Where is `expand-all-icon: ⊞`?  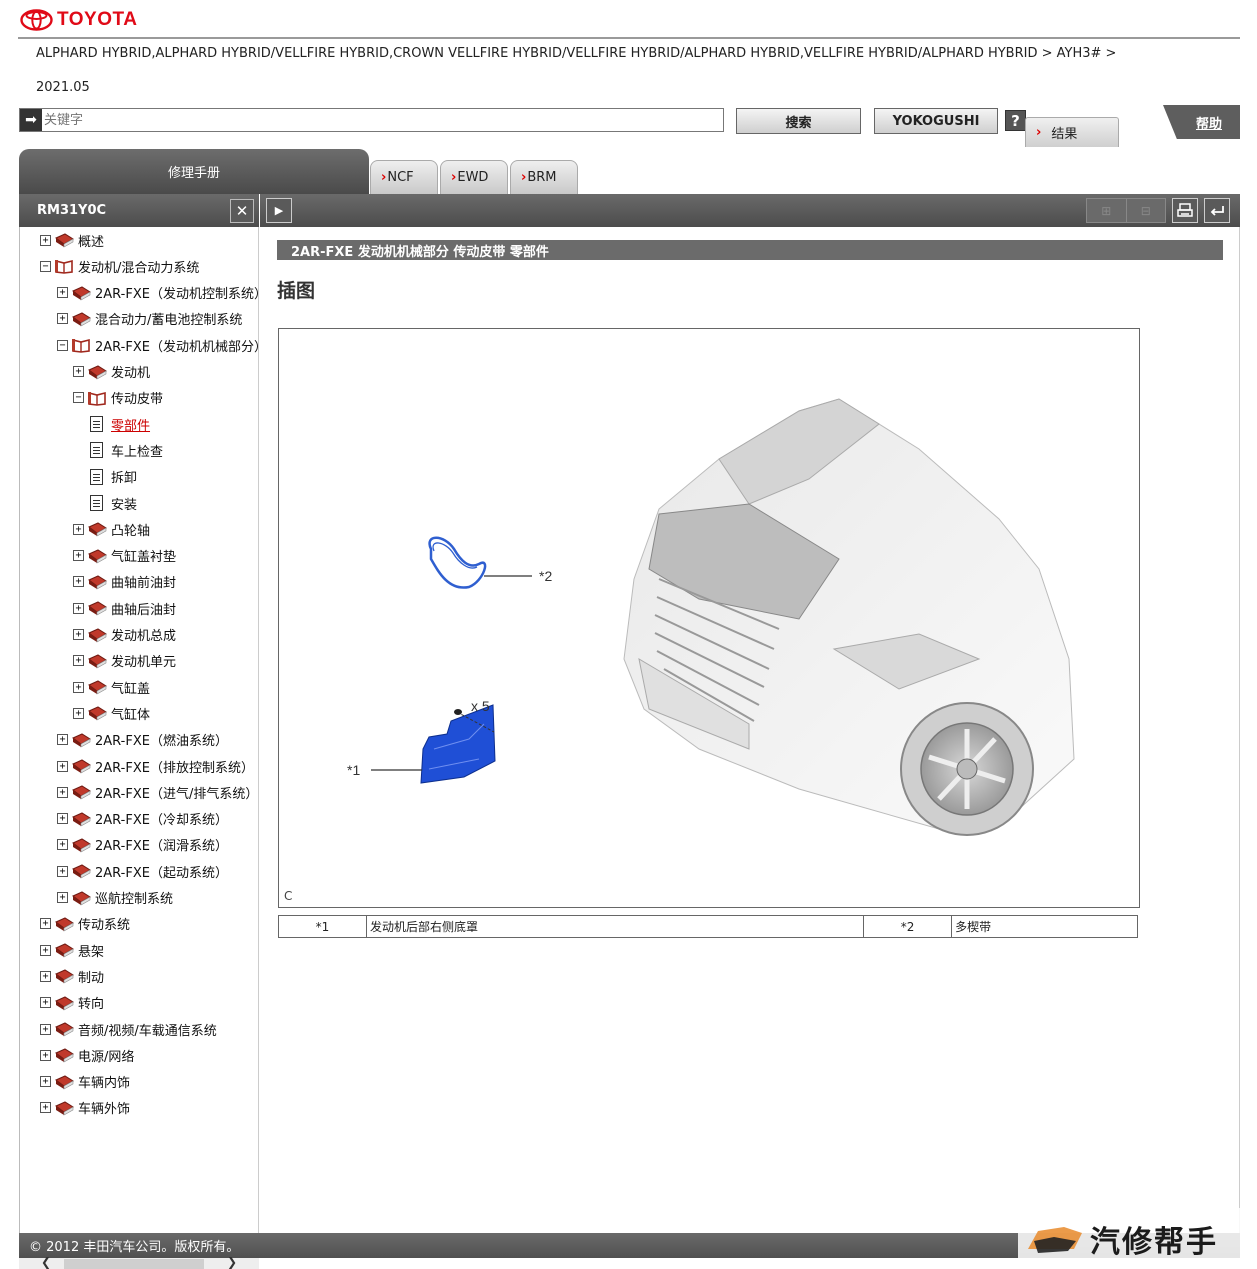 expand-all-icon: ⊞ is located at coordinates (1107, 210).